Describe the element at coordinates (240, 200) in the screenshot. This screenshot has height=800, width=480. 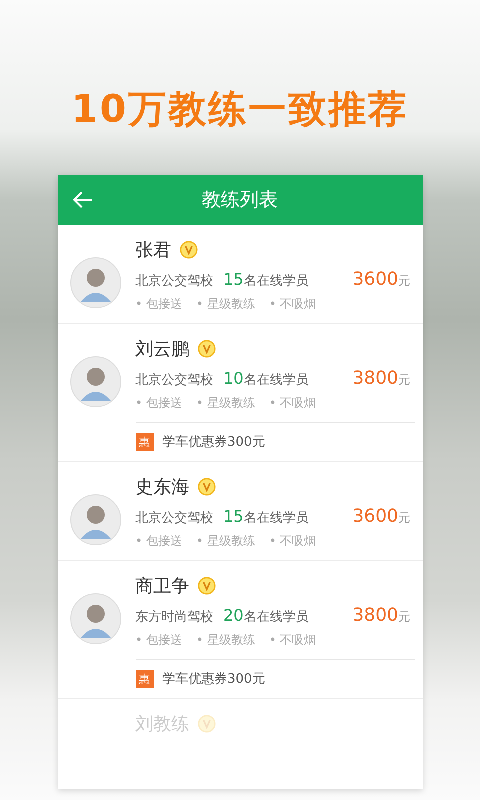
I see `screen-title: 教练列表` at that location.